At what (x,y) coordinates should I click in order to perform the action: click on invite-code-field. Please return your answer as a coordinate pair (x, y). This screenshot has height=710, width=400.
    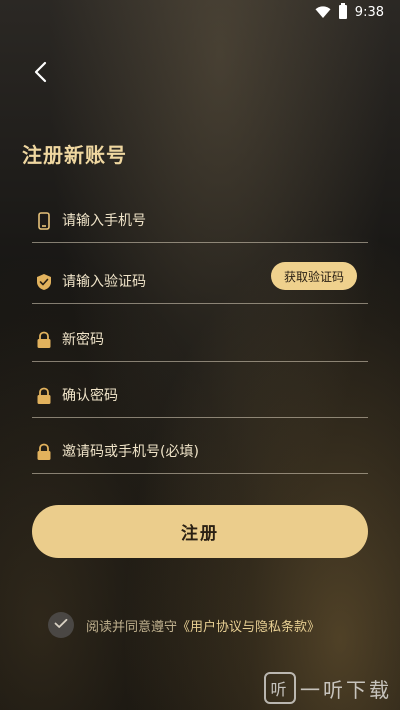
    Looking at the image, I should click on (200, 452).